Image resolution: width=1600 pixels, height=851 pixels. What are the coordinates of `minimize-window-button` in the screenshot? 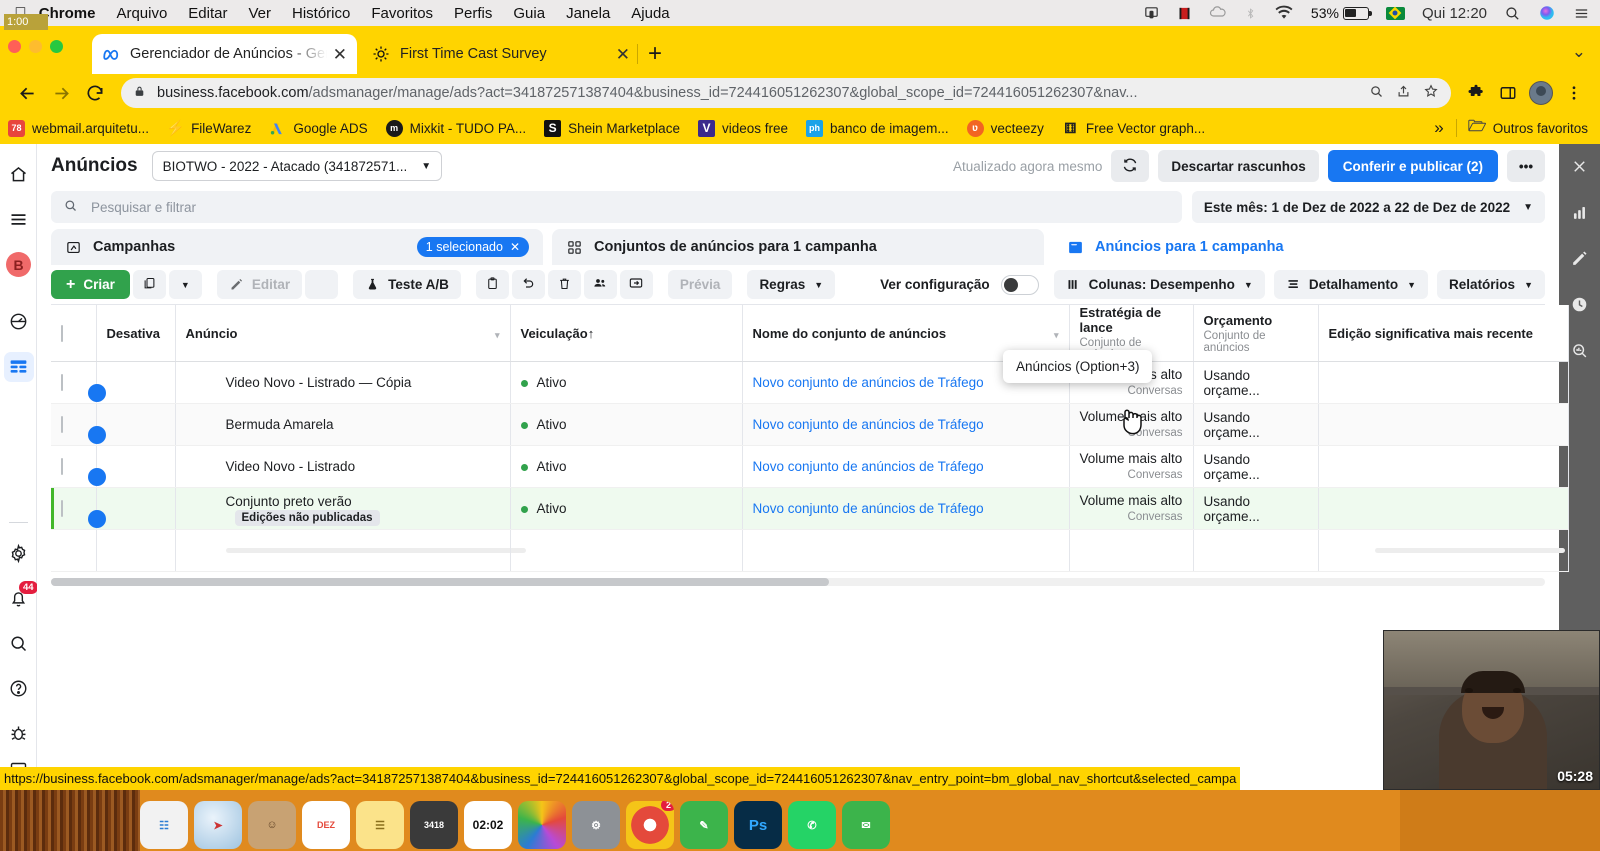 It's located at (35, 46).